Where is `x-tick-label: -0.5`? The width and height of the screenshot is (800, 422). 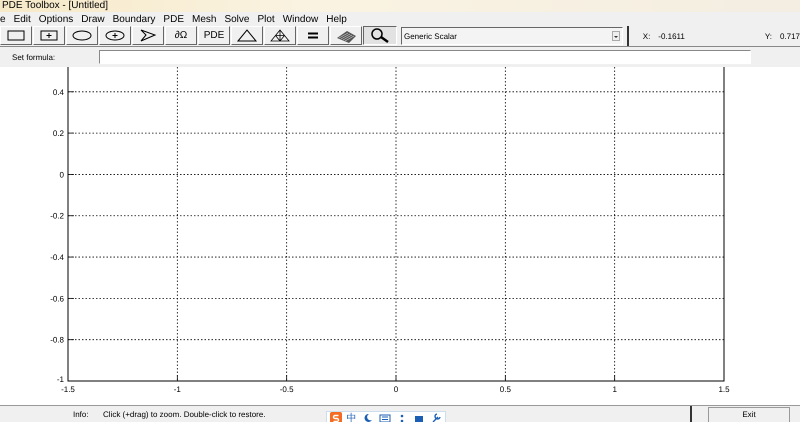 x-tick-label: -0.5 is located at coordinates (287, 389).